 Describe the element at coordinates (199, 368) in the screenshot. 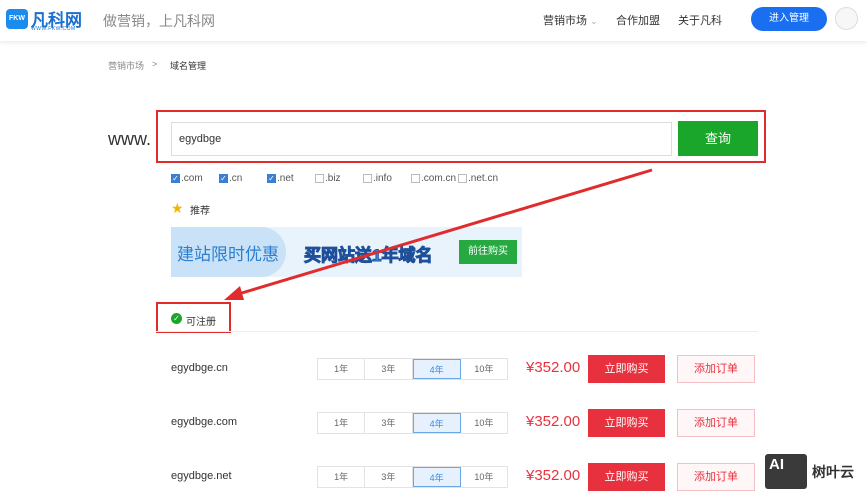

I see `domain-name: egydbge.cn` at that location.